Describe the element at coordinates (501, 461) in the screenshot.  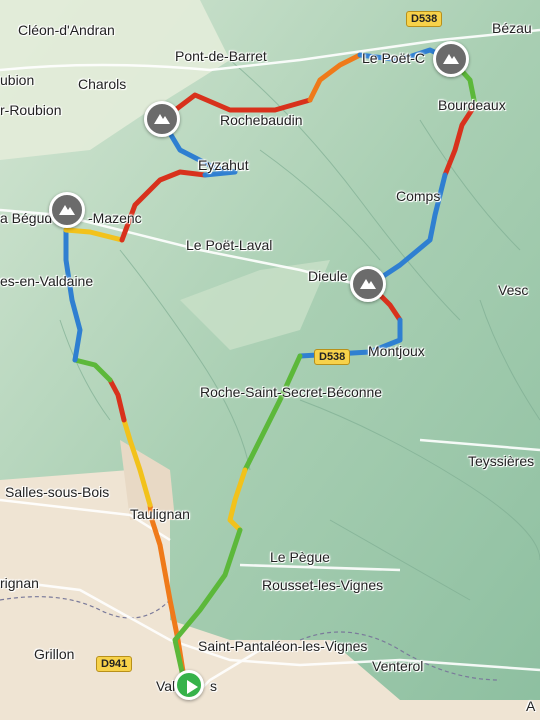
I see `place-teyssieres: Teyssières` at that location.